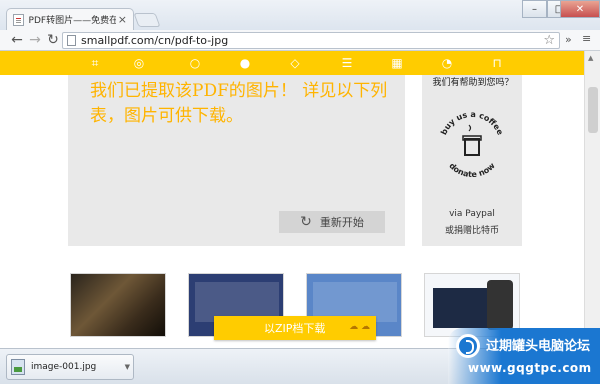 This screenshot has height=384, width=600. I want to click on scroll-thumb, so click(593, 110).